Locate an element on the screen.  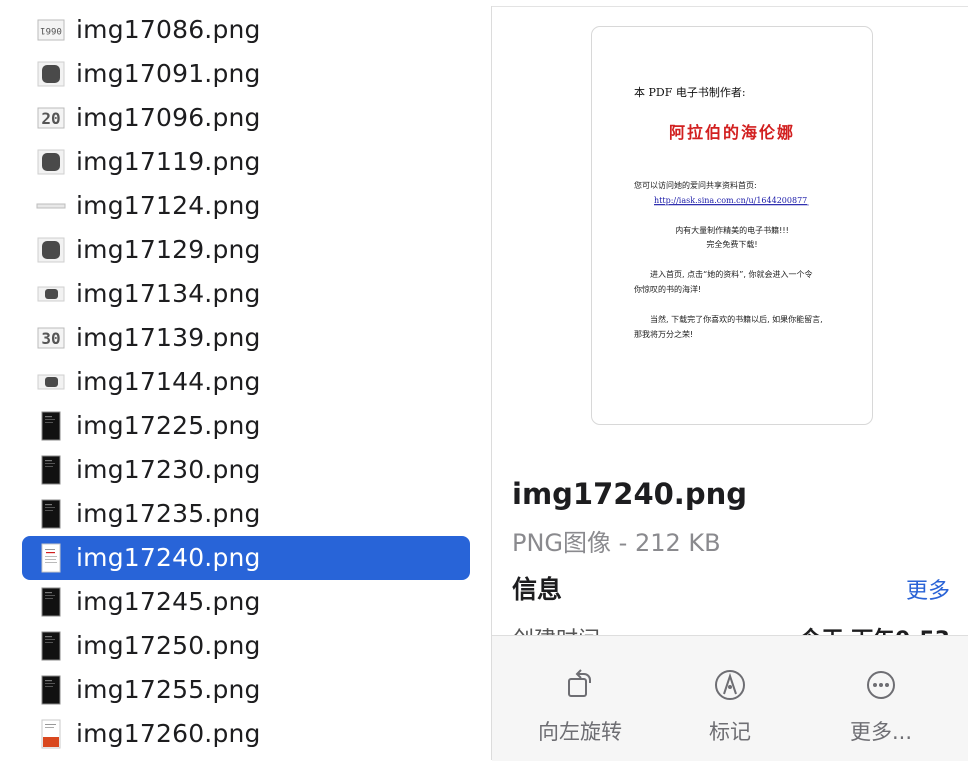
file-row: 30 img17139.png is located at coordinates (246, 338).